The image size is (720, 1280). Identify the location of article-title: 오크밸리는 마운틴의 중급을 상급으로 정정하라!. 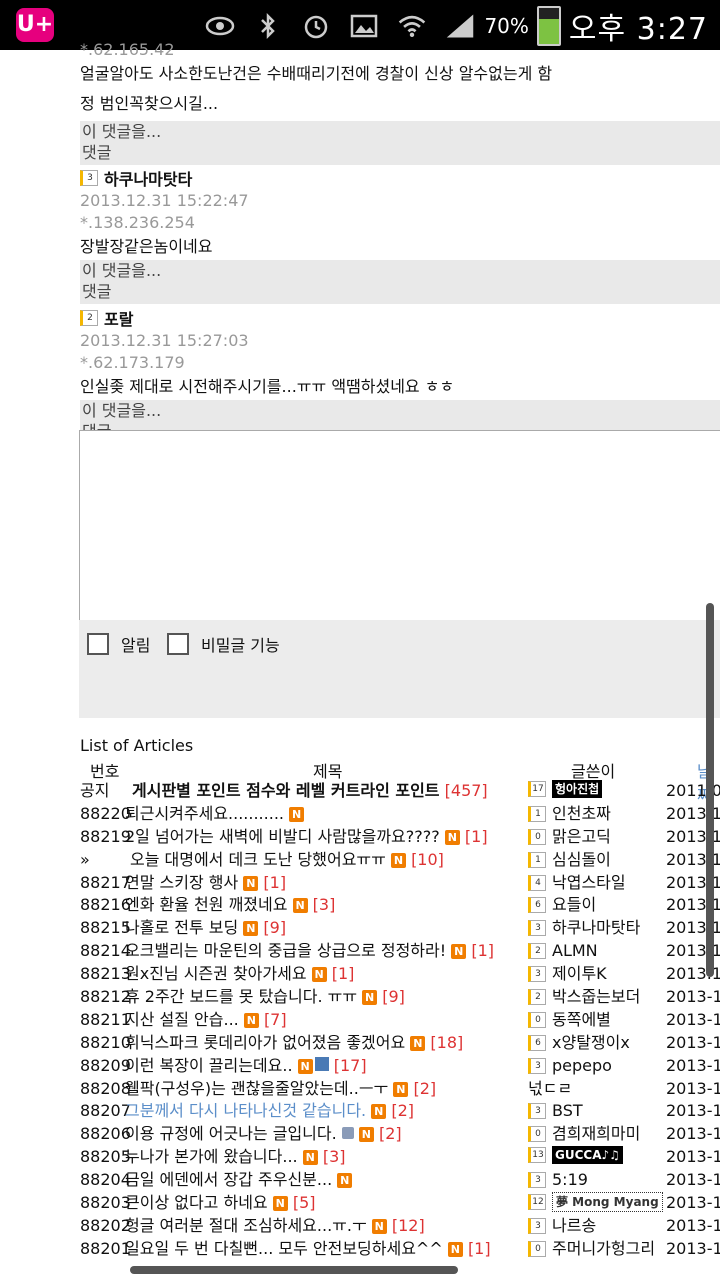
(285, 950).